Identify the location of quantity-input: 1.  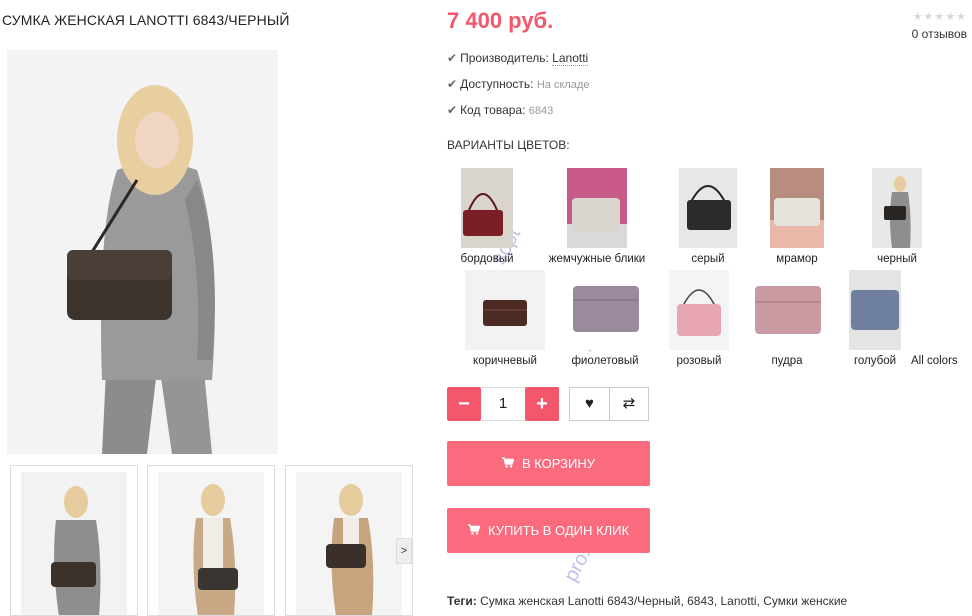
(503, 404).